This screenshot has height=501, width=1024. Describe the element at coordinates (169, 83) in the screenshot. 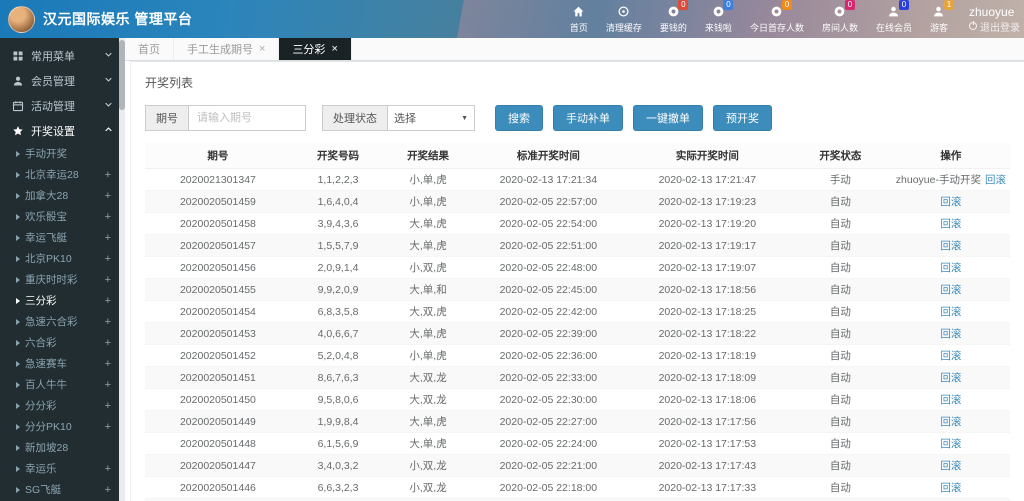

I see `panel-title: 开奖列表` at that location.